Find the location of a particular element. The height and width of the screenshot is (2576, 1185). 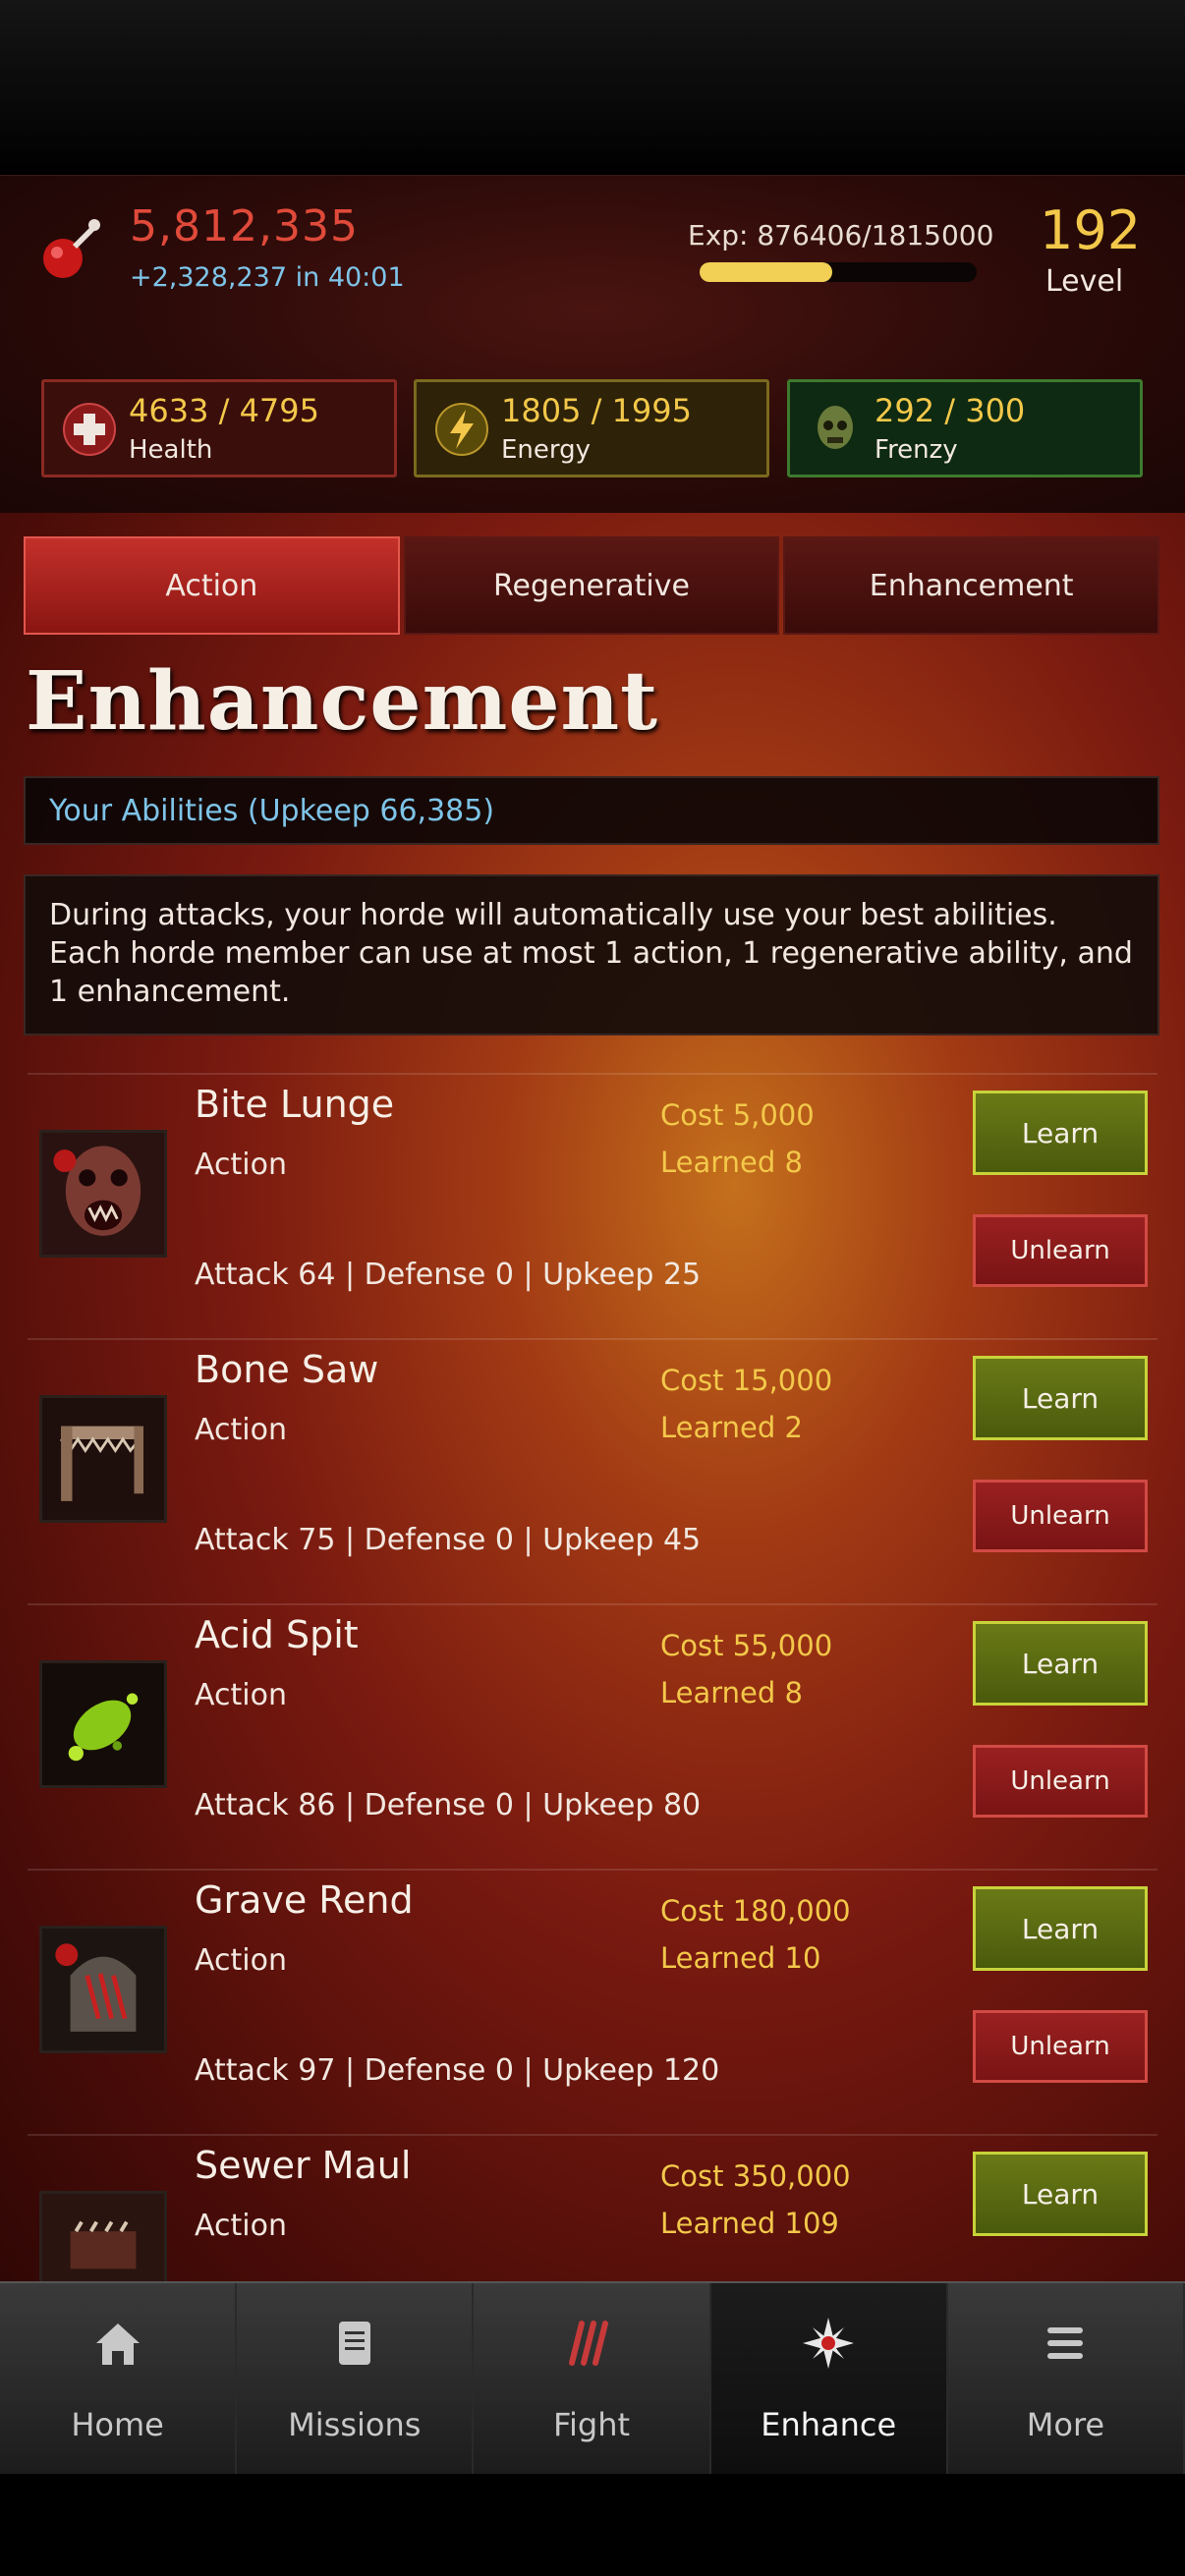

page-title: Enhancement is located at coordinates (343, 701).